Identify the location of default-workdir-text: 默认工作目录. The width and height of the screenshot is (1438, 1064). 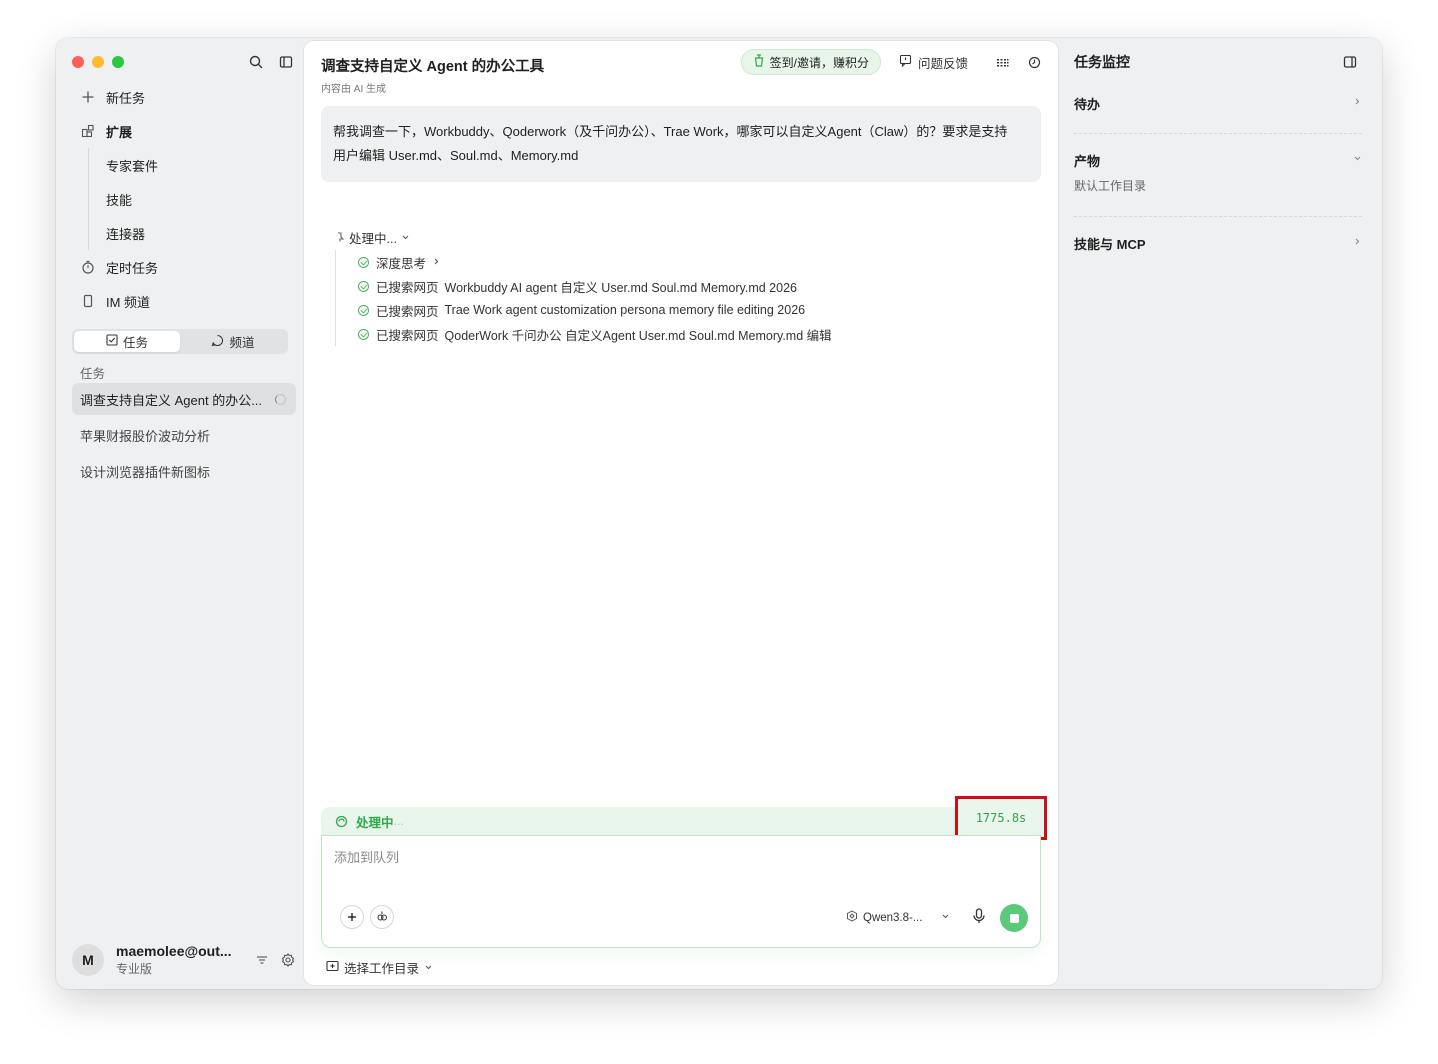
(1110, 186).